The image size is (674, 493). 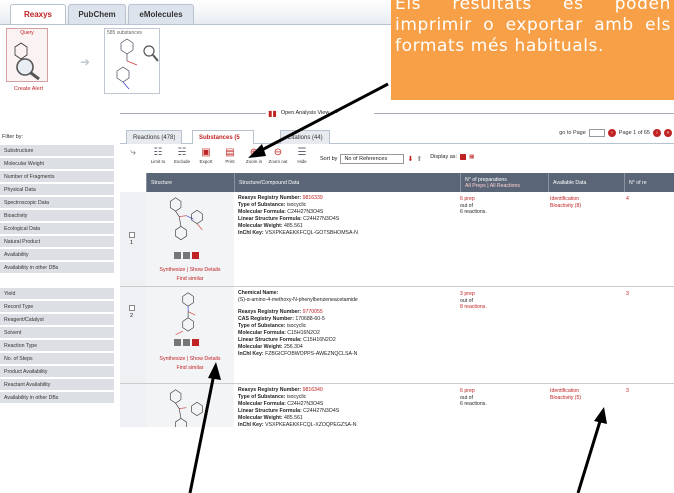 What do you see at coordinates (657, 133) in the screenshot?
I see `next-page-button: ›` at bounding box center [657, 133].